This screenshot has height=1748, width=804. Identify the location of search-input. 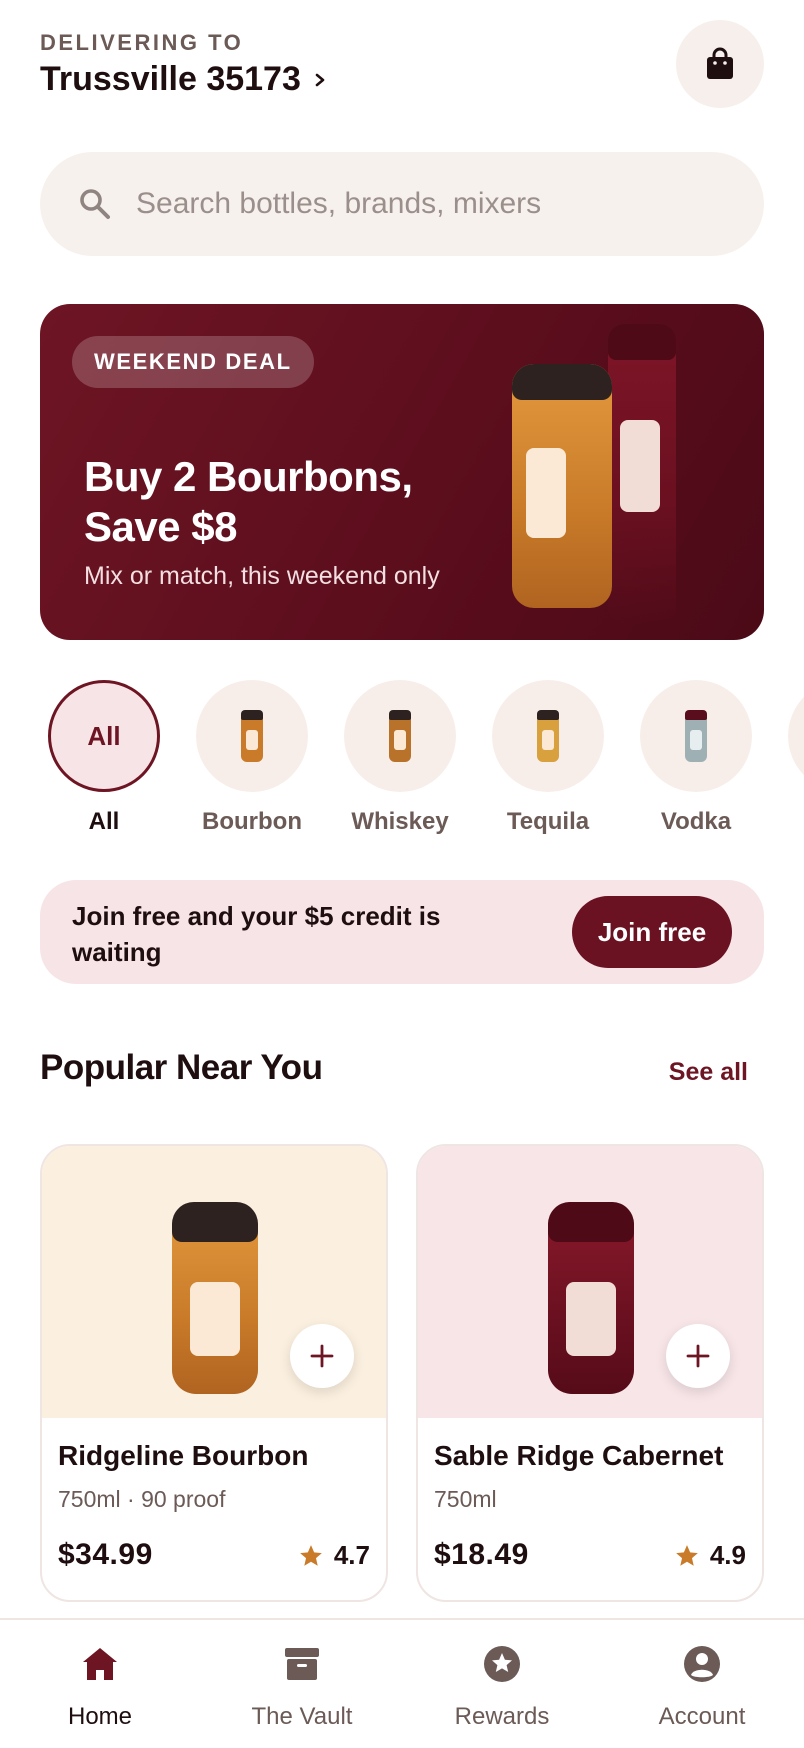
(416, 204).